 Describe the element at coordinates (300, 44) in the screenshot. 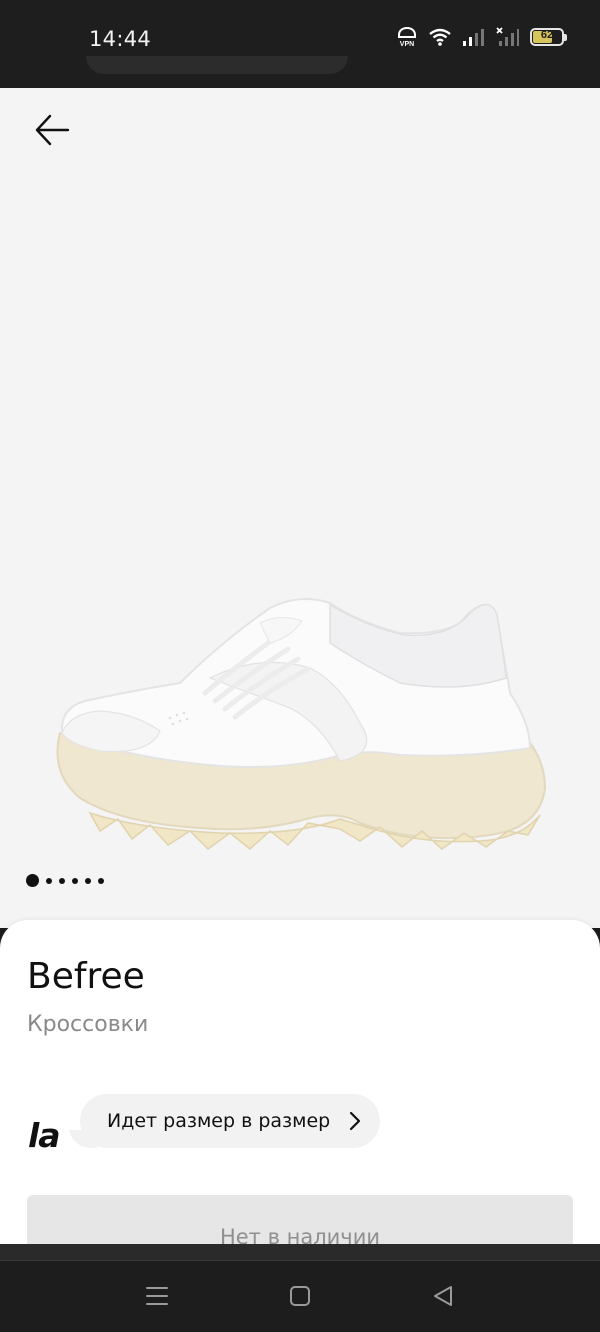

I see `status-bar: 14:44 VPN 62` at that location.